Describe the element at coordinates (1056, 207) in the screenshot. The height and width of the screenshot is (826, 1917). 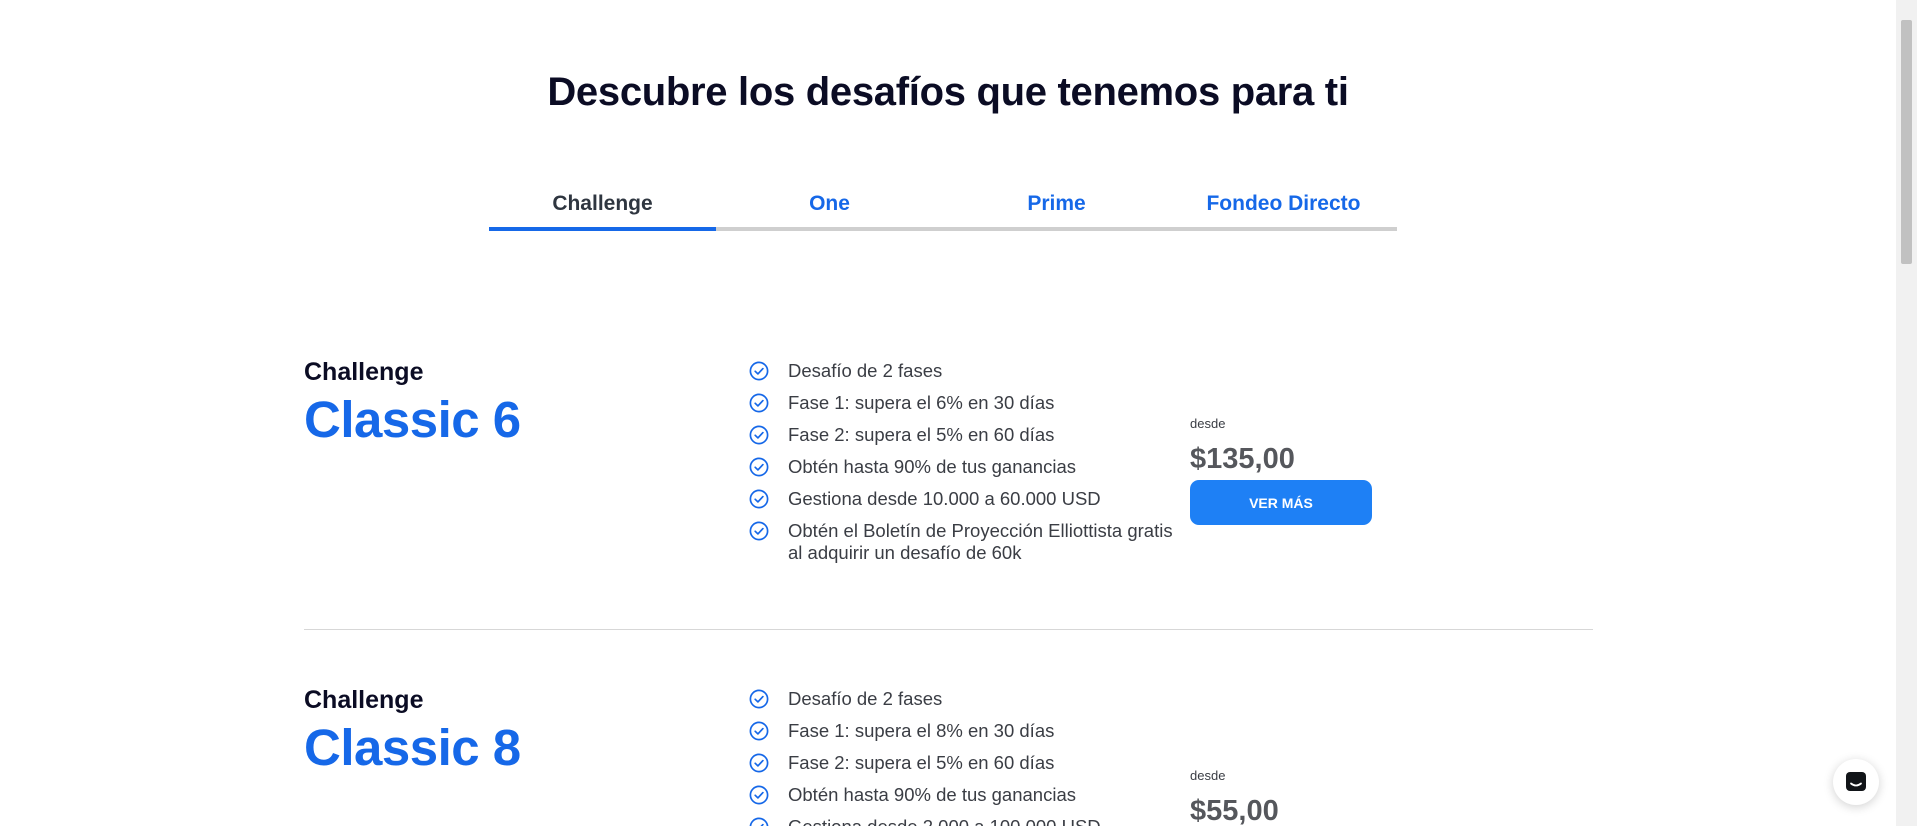
I see `tab-prime: Prime` at that location.